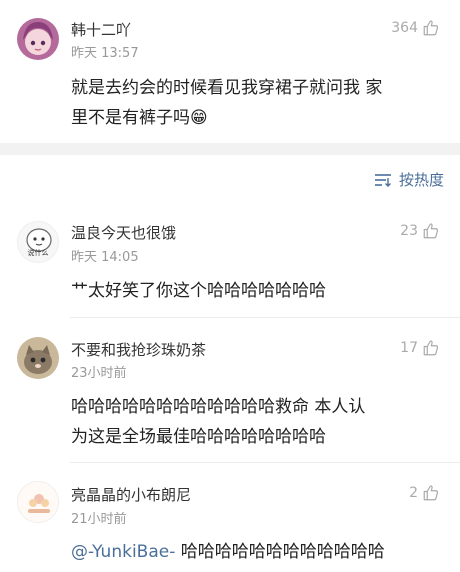  What do you see at coordinates (230, 149) in the screenshot?
I see `section-separator` at bounding box center [230, 149].